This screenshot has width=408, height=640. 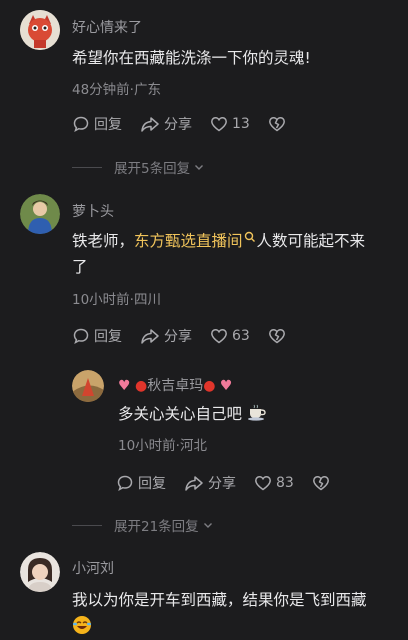 I want to click on like-count: 13, so click(x=241, y=124).